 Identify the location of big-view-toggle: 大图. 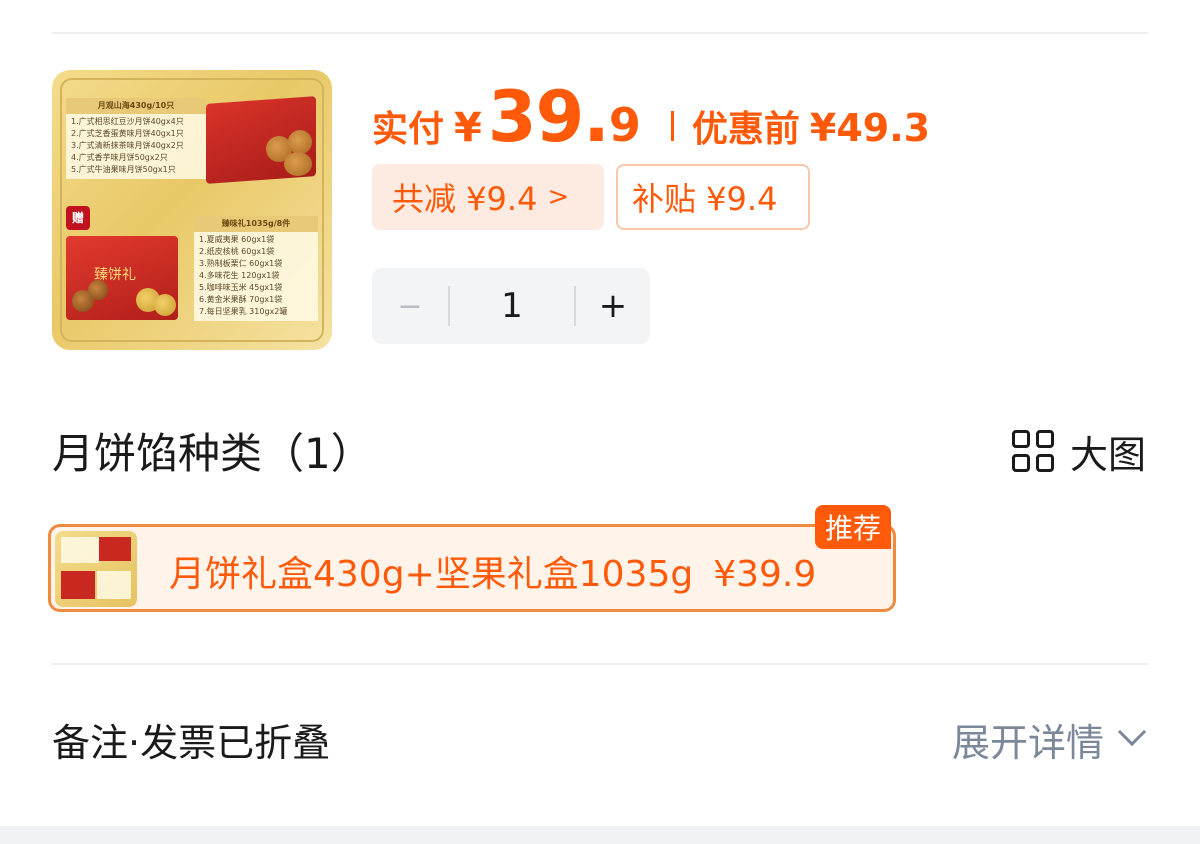
(1078, 451).